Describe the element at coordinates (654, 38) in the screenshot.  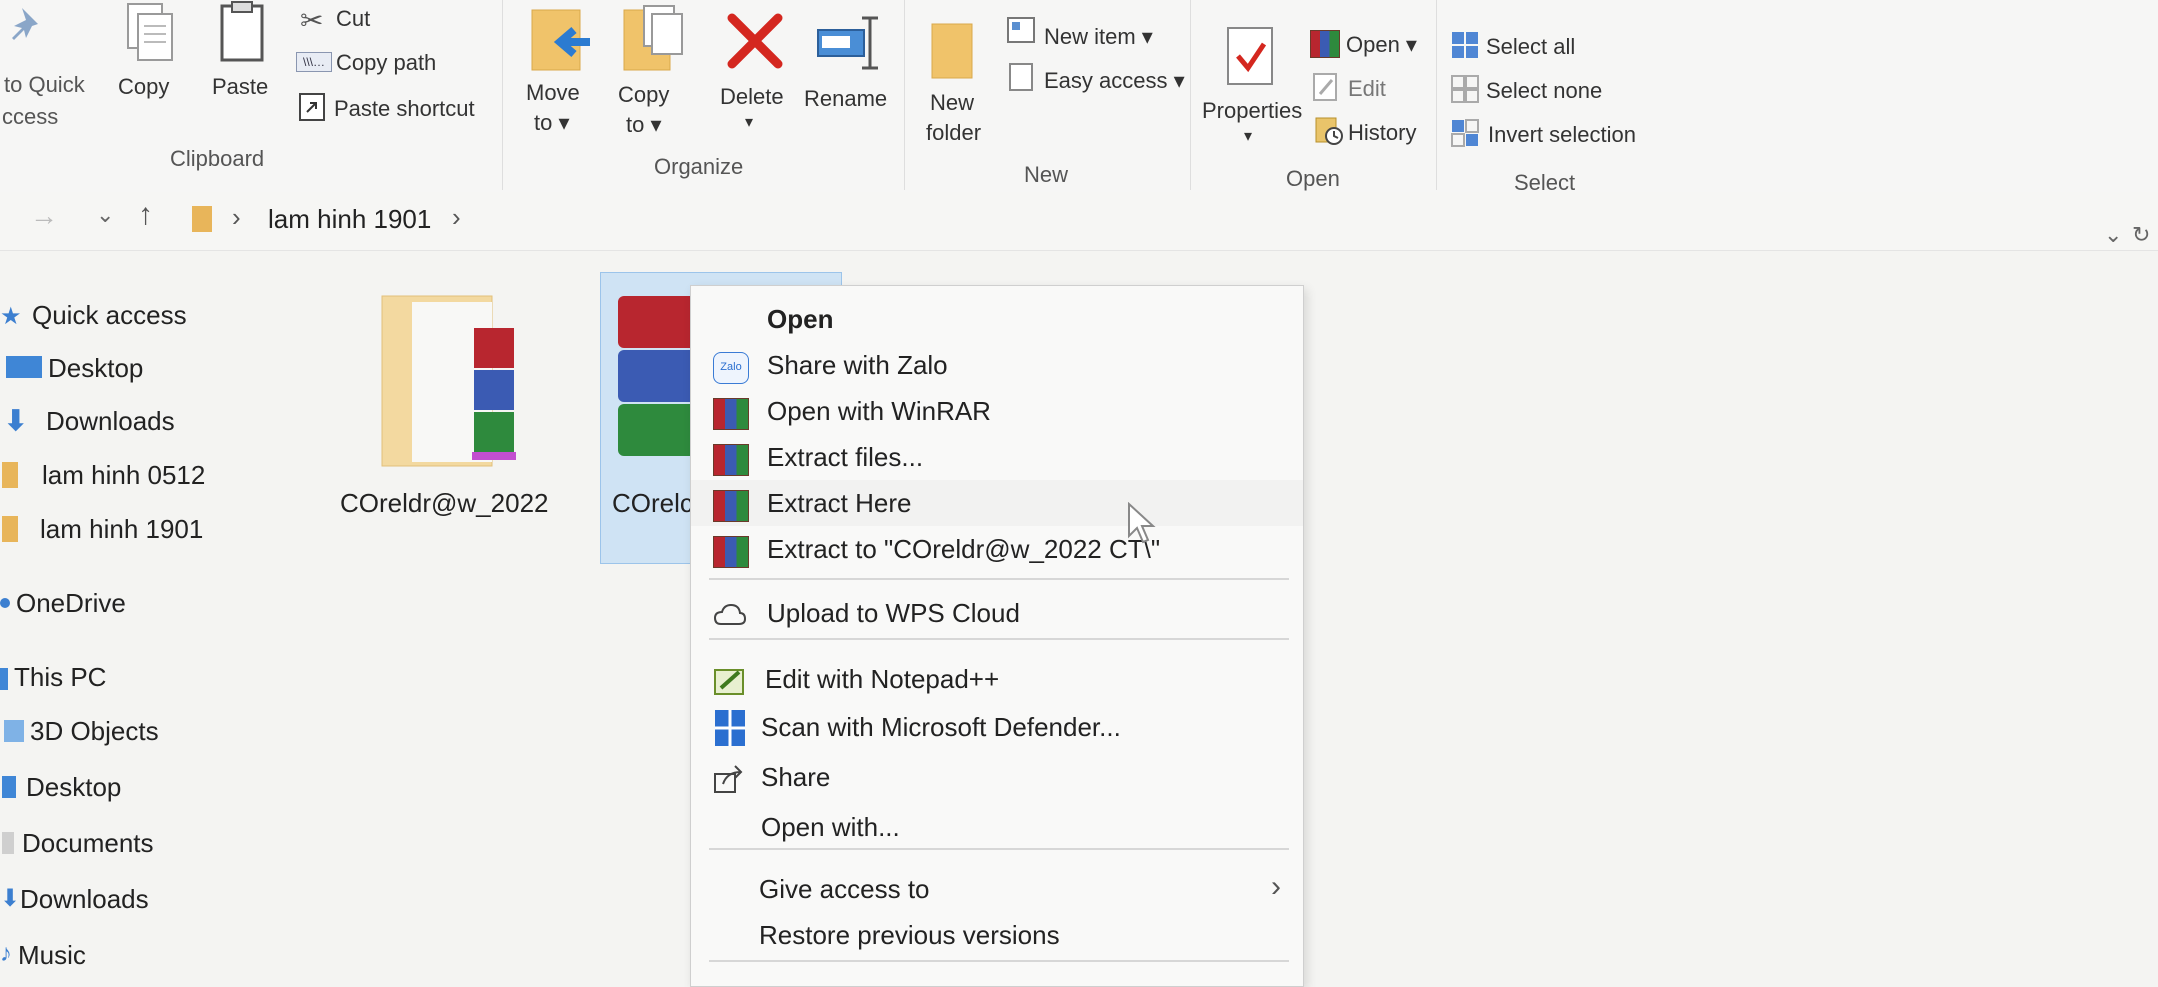
I see `copy-to-icon` at that location.